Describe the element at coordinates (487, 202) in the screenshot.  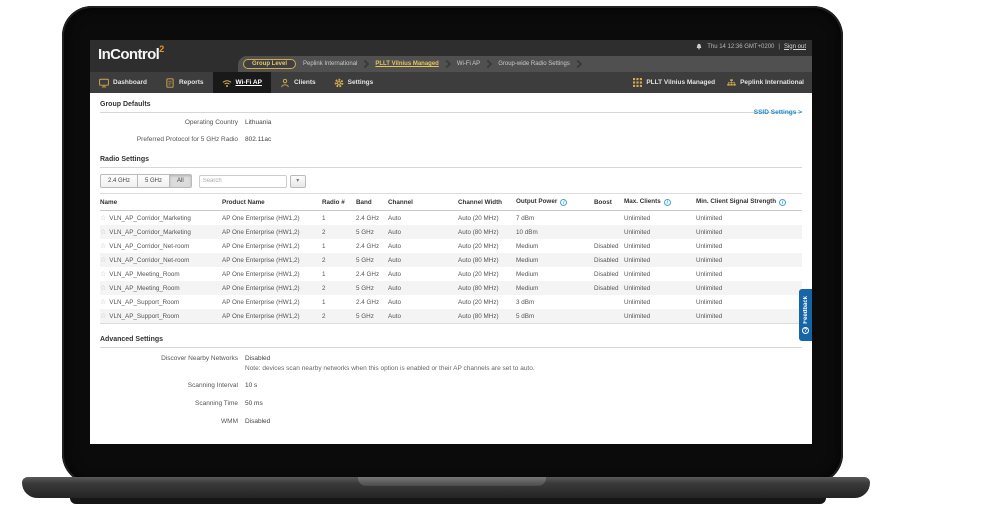
I see `column-header: Channel Width` at that location.